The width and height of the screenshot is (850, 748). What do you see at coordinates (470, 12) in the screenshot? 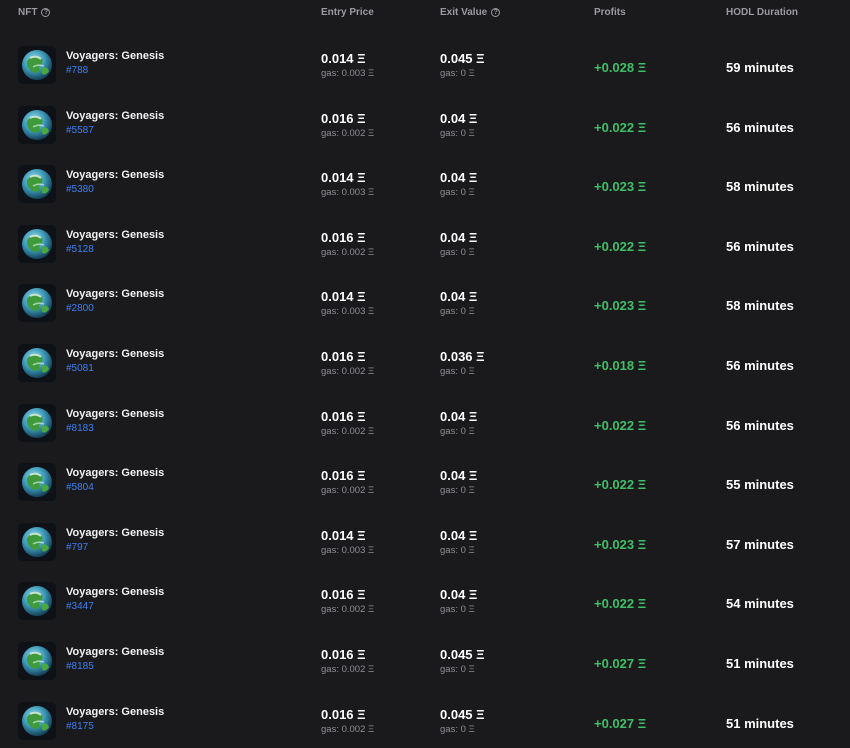
I see `header-exit-value: Exit Value ?` at bounding box center [470, 12].